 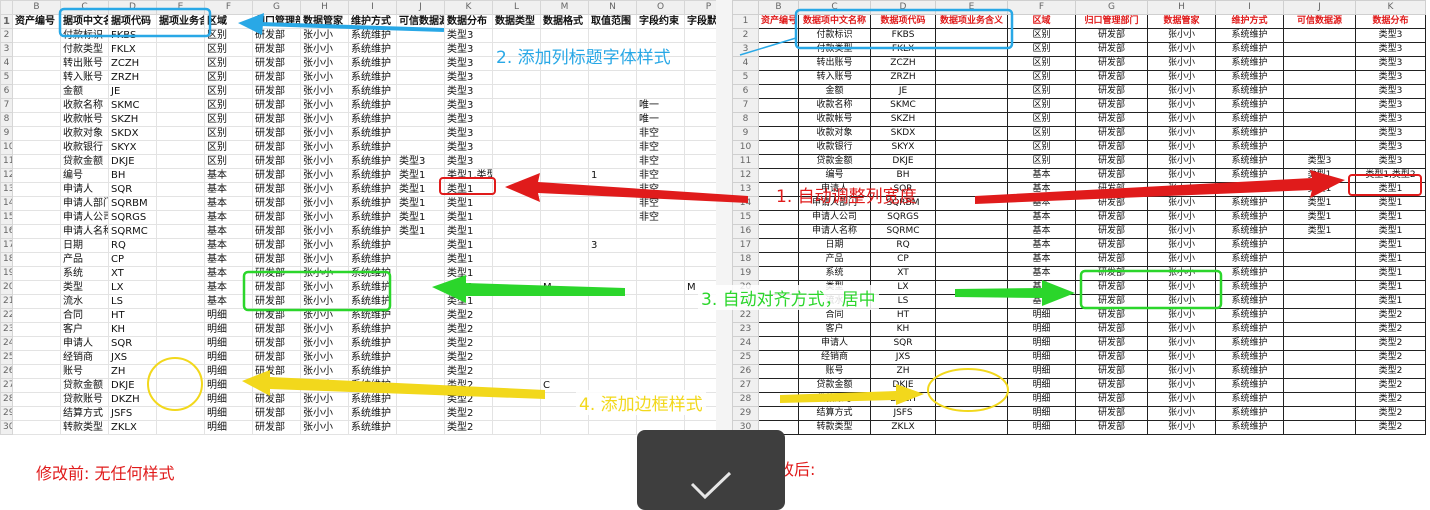 What do you see at coordinates (6, 287) in the screenshot?
I see `row-number: 20` at bounding box center [6, 287].